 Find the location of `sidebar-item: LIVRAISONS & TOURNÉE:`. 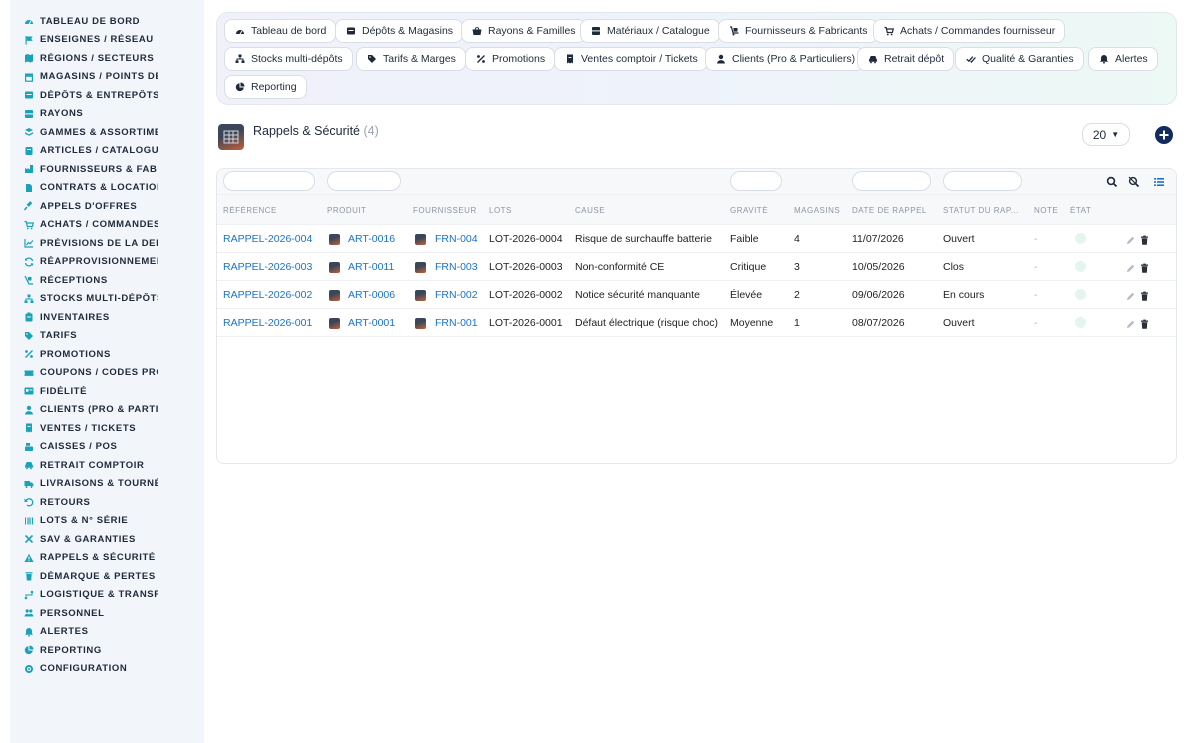

sidebar-item: LIVRAISONS & TOURNÉE: is located at coordinates (107, 484).